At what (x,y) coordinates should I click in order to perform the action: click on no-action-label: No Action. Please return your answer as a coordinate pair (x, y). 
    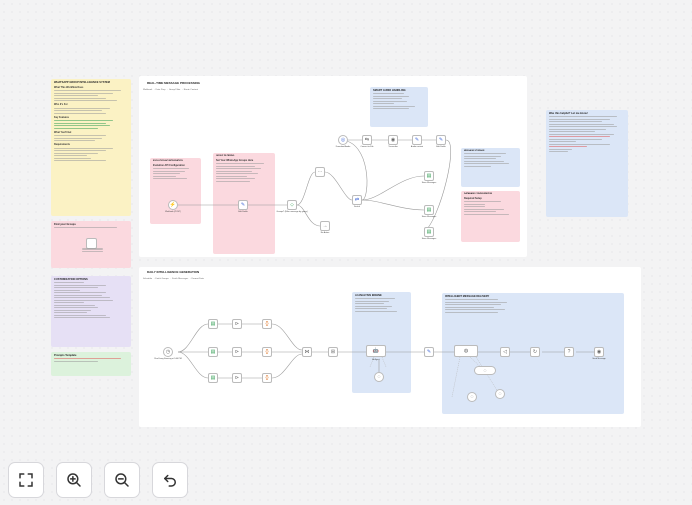
    Looking at the image, I should click on (325, 233).